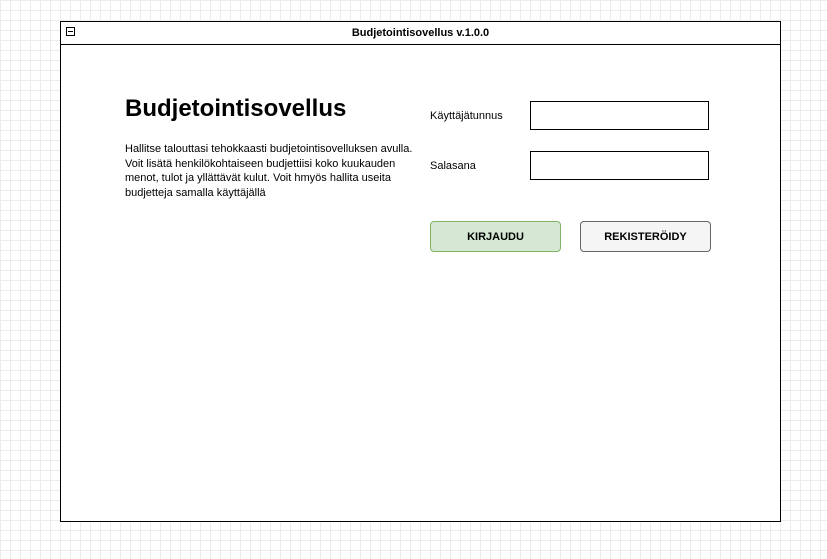 The height and width of the screenshot is (559, 827). I want to click on password-label: Salasana, so click(453, 166).